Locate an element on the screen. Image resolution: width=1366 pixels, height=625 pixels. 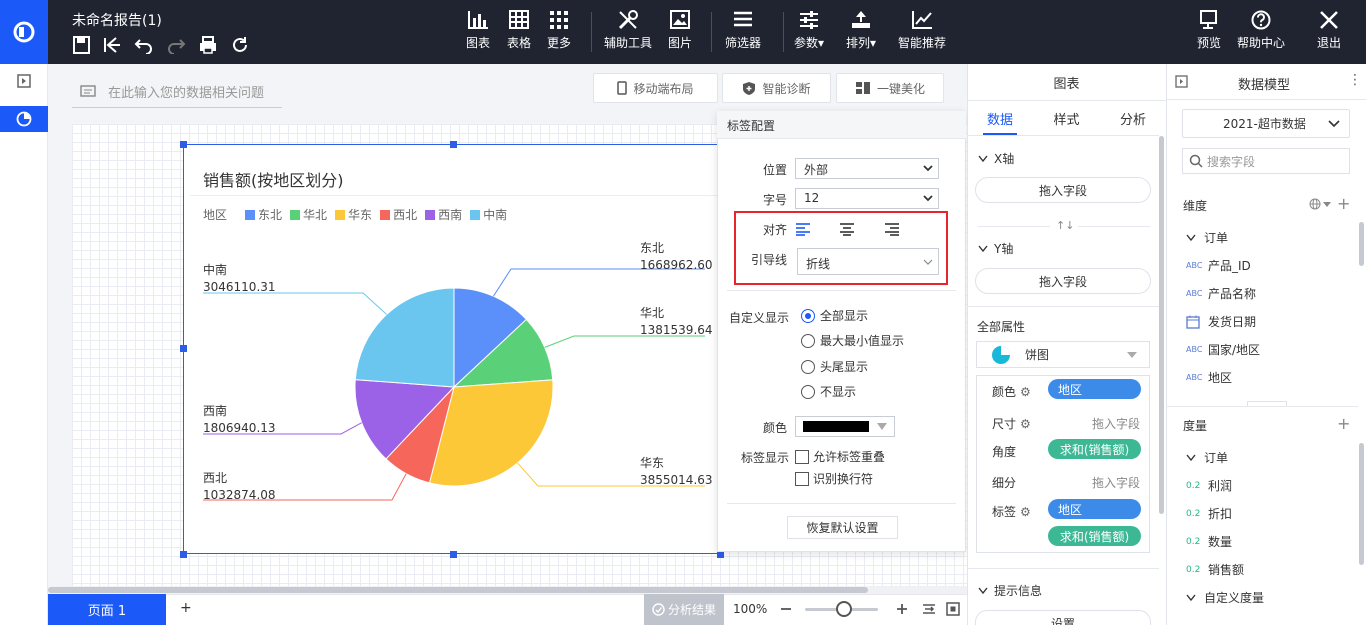
tool-aux-button: 辅助工具 is located at coordinates (628, 30).